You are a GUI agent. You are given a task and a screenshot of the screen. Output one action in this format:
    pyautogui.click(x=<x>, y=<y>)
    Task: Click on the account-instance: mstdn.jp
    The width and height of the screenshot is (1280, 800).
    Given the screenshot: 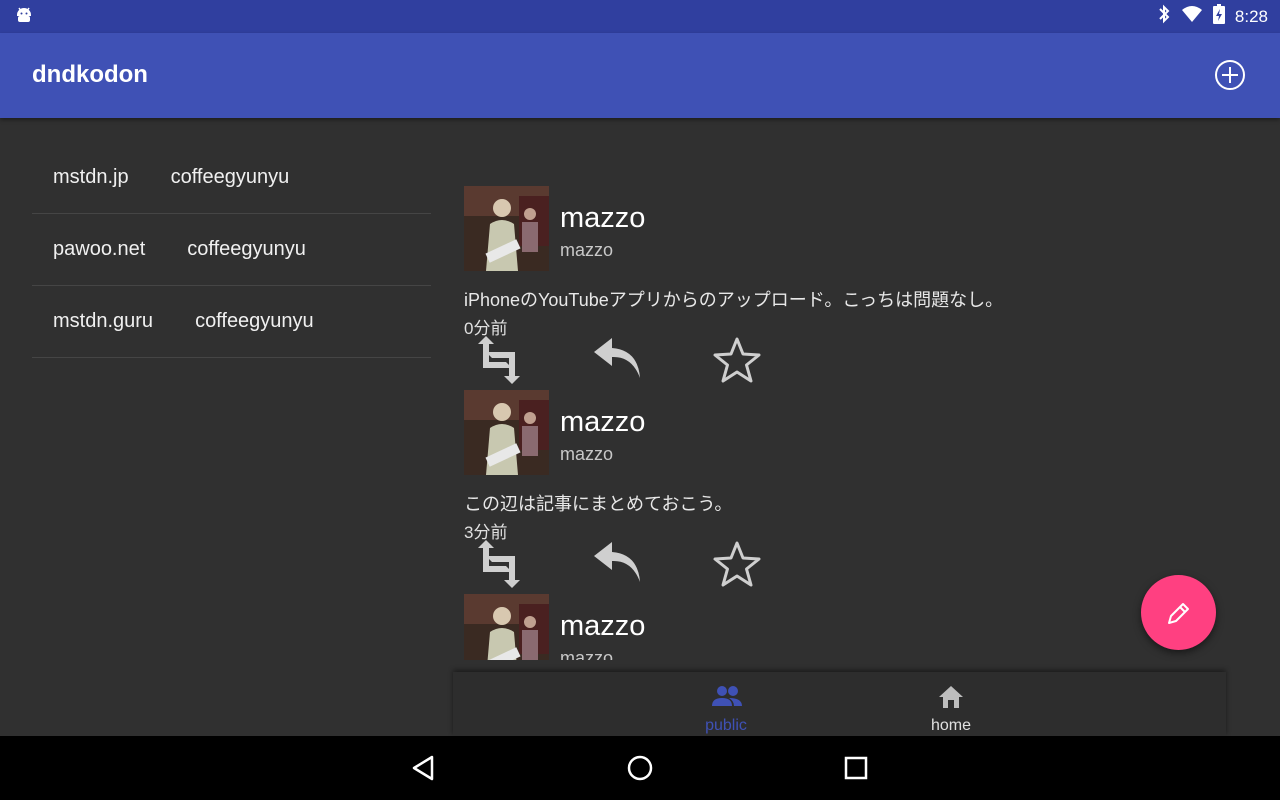 What is the action you would take?
    pyautogui.click(x=91, y=177)
    